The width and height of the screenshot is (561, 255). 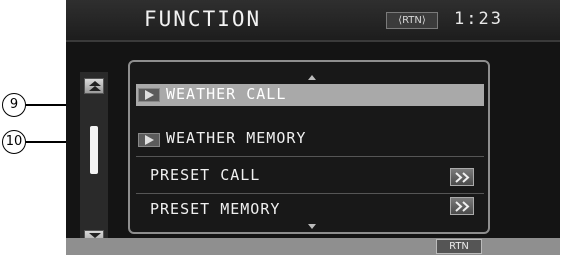 I want to click on scroll-up-button, so click(x=94, y=86).